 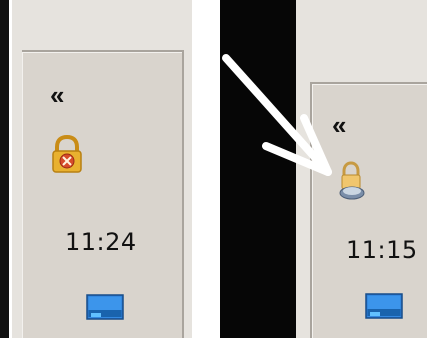 What do you see at coordinates (101, 242) in the screenshot?
I see `system-clock: 11:24` at bounding box center [101, 242].